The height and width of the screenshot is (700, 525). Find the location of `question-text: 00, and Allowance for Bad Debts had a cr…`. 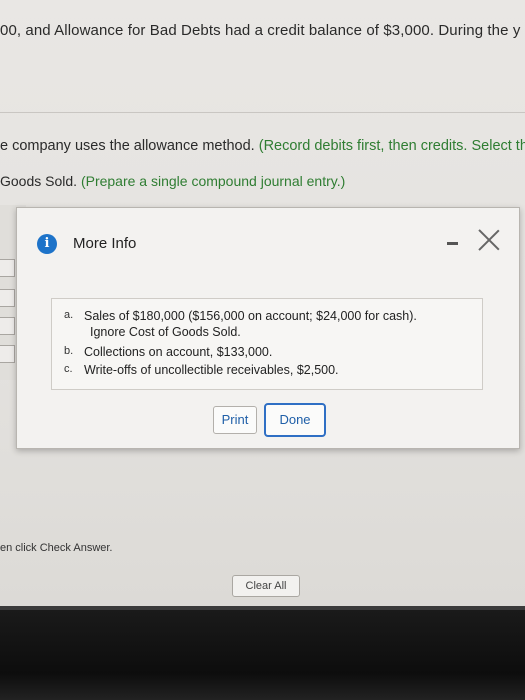

question-text: 00, and Allowance for Bad Debts had a cr… is located at coordinates (260, 30).